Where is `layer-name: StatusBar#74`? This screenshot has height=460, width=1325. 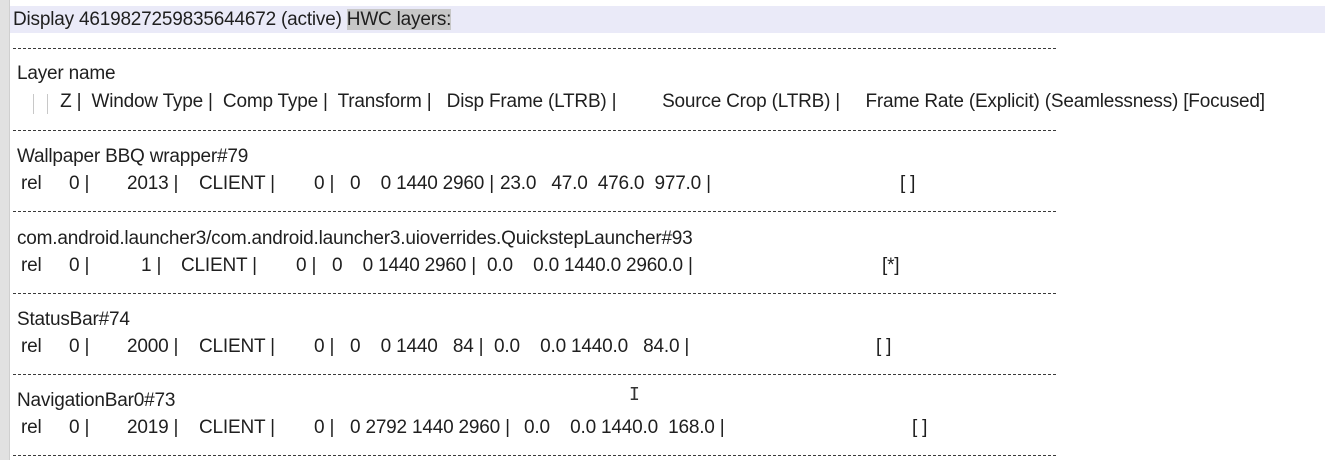
layer-name: StatusBar#74 is located at coordinates (73, 319).